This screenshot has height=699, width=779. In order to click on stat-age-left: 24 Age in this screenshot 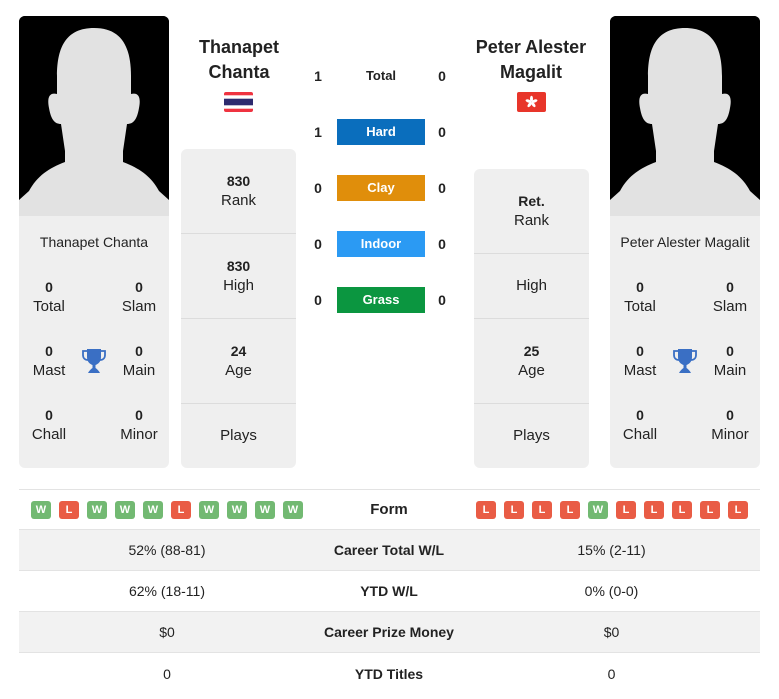, I will do `click(238, 361)`.